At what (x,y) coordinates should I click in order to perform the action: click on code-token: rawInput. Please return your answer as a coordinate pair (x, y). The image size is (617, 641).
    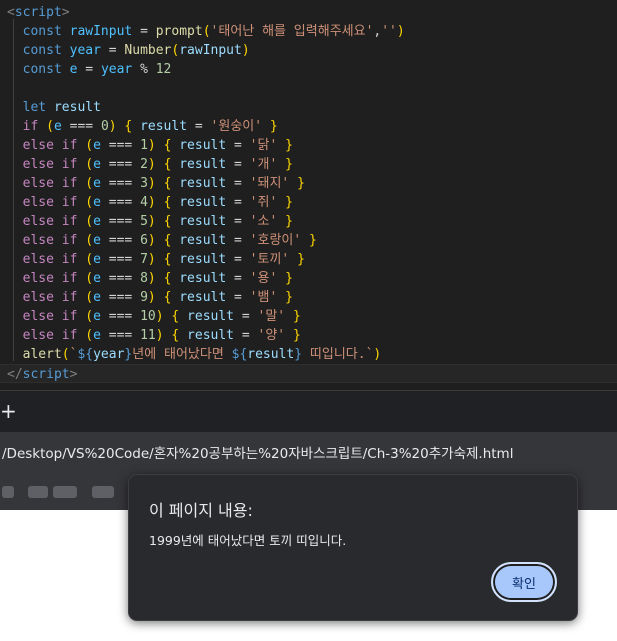
    Looking at the image, I should click on (101, 31).